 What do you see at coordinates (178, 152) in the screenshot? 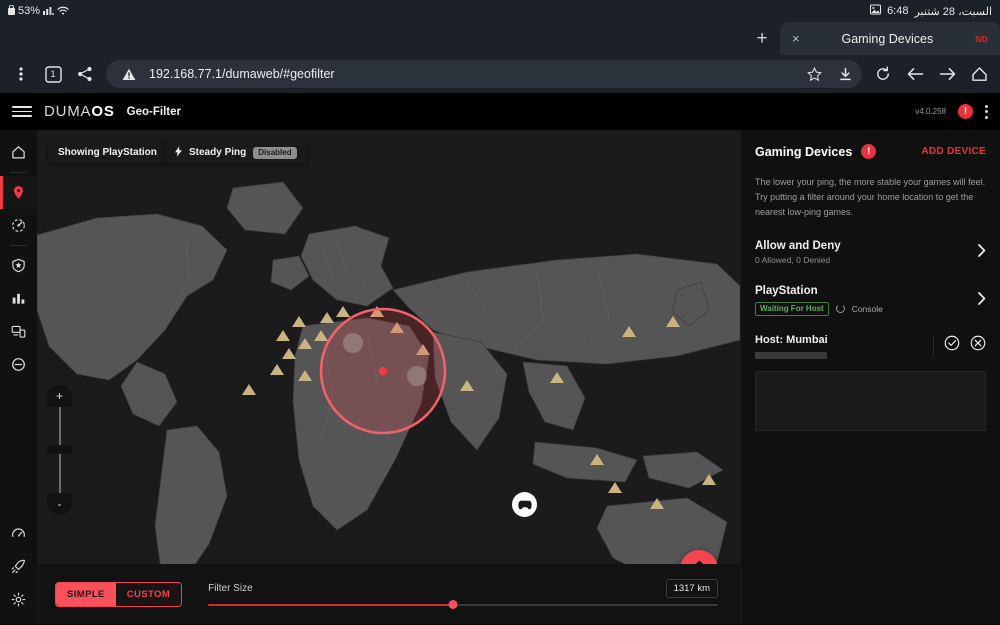
I see `lightning-bolt-icon` at bounding box center [178, 152].